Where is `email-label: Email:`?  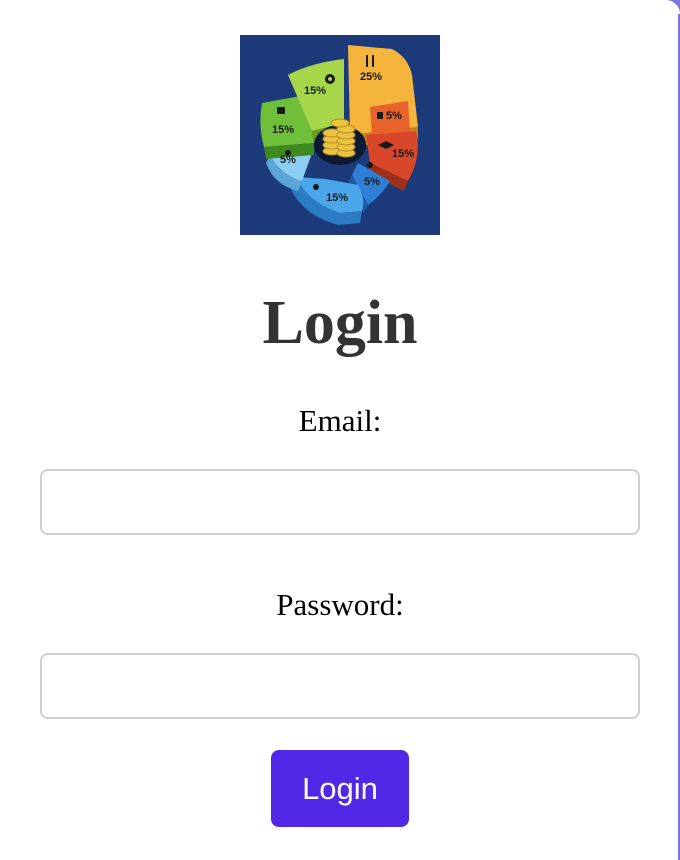
email-label: Email: is located at coordinates (340, 420).